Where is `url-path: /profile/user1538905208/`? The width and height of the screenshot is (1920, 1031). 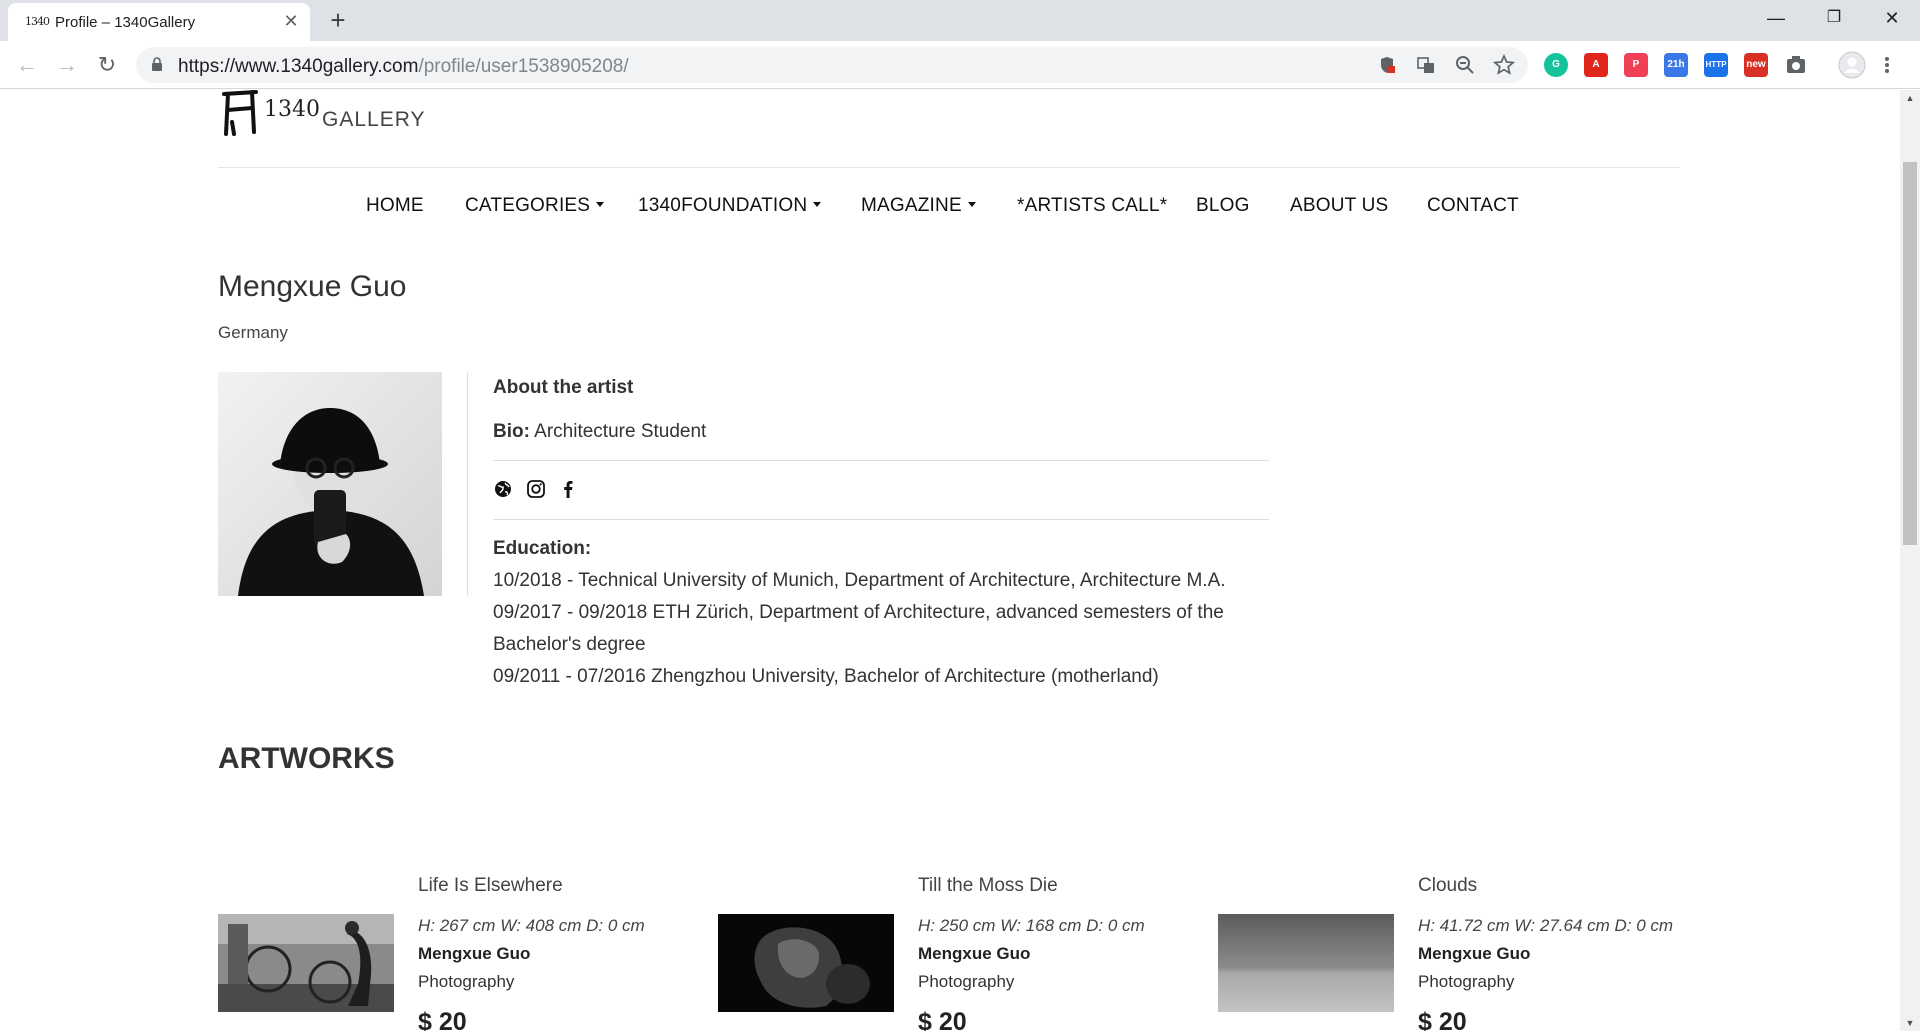 url-path: /profile/user1538905208/ is located at coordinates (523, 66).